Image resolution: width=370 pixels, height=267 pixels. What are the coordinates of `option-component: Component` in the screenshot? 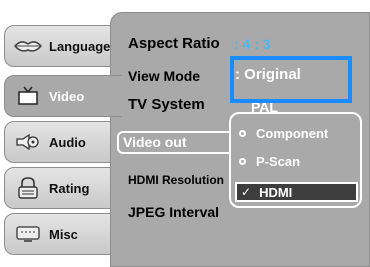 It's located at (283, 133).